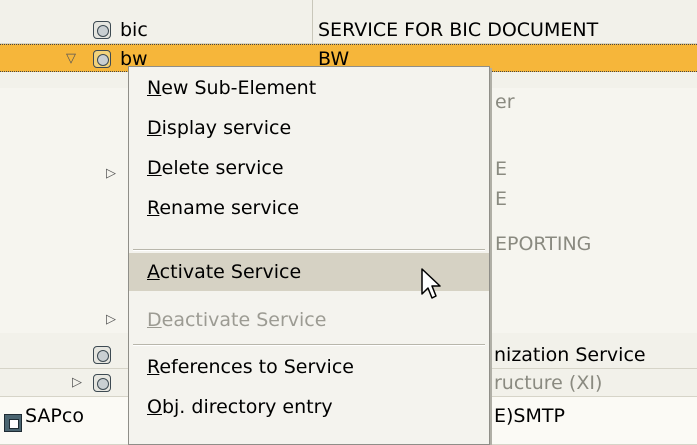  I want to click on node-description: E)SMTP, so click(529, 416).